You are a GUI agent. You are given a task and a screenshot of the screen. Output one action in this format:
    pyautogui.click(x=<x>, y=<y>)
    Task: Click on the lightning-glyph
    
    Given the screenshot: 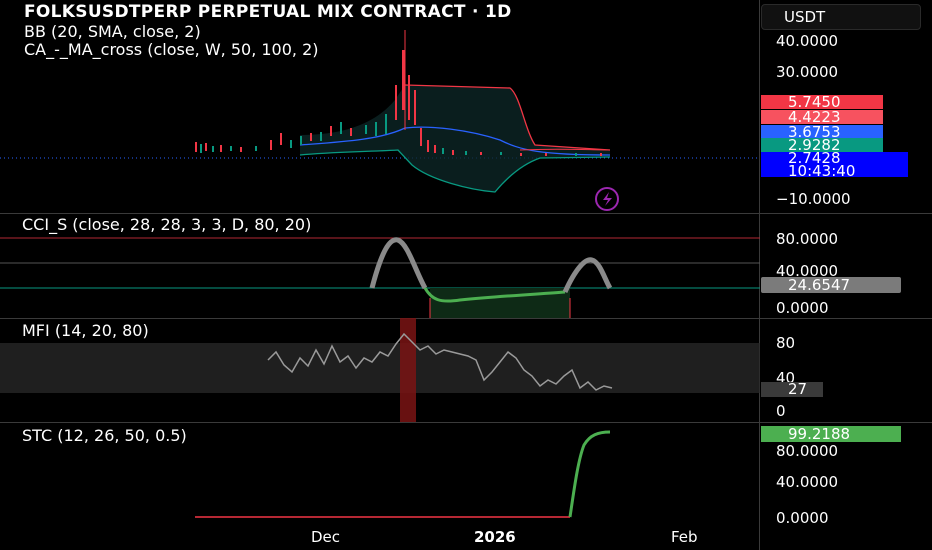 What is the action you would take?
    pyautogui.click(x=607, y=199)
    